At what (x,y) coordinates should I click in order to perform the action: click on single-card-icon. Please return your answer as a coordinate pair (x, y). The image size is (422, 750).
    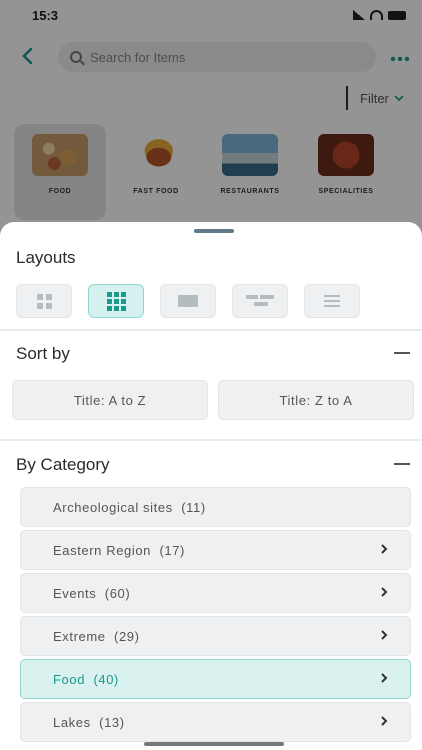
    Looking at the image, I should click on (188, 301).